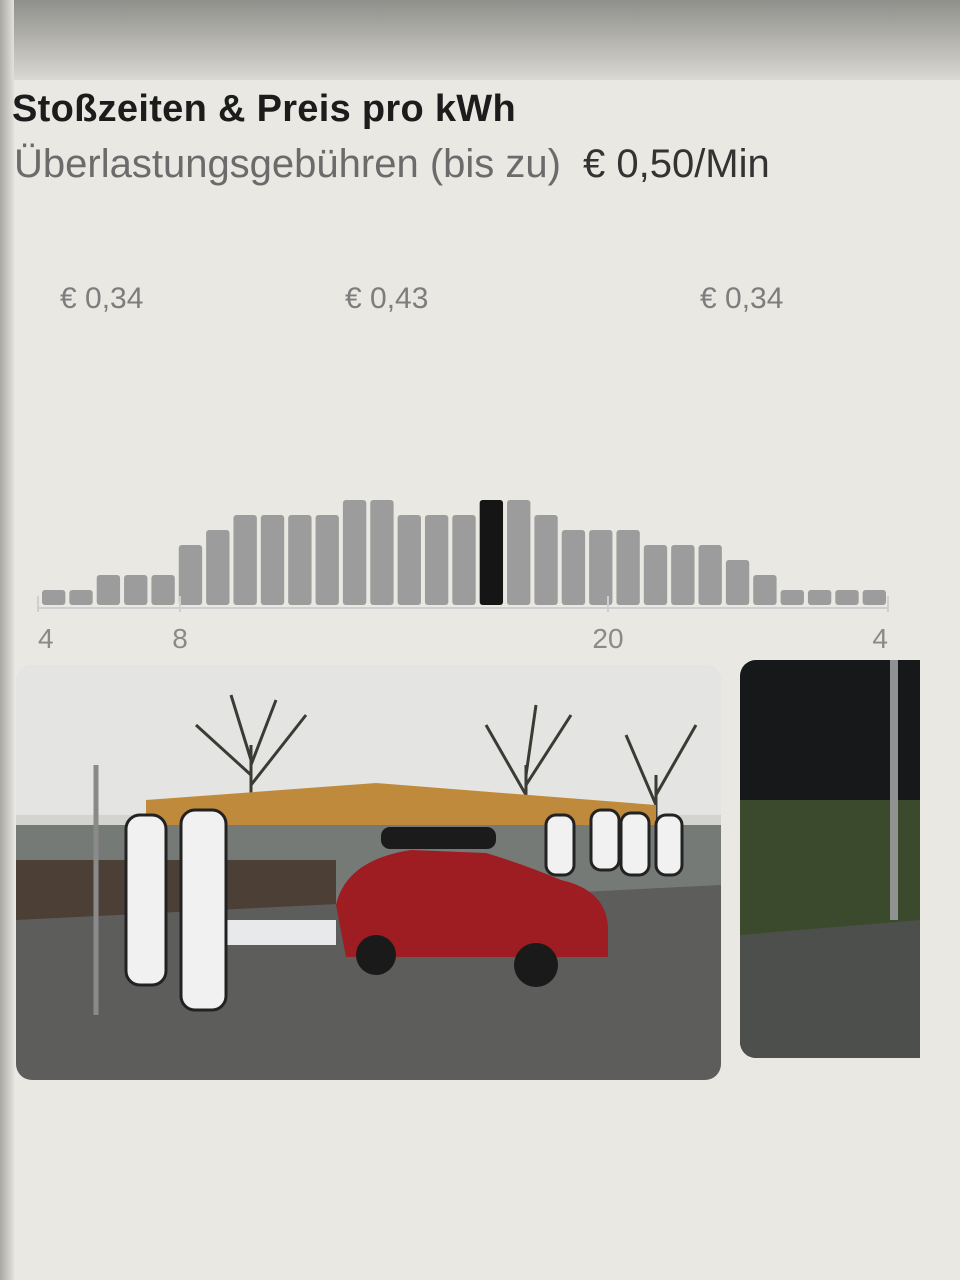 The width and height of the screenshot is (960, 1280). Describe the element at coordinates (480, 40) in the screenshot. I see `screen-bezel` at that location.